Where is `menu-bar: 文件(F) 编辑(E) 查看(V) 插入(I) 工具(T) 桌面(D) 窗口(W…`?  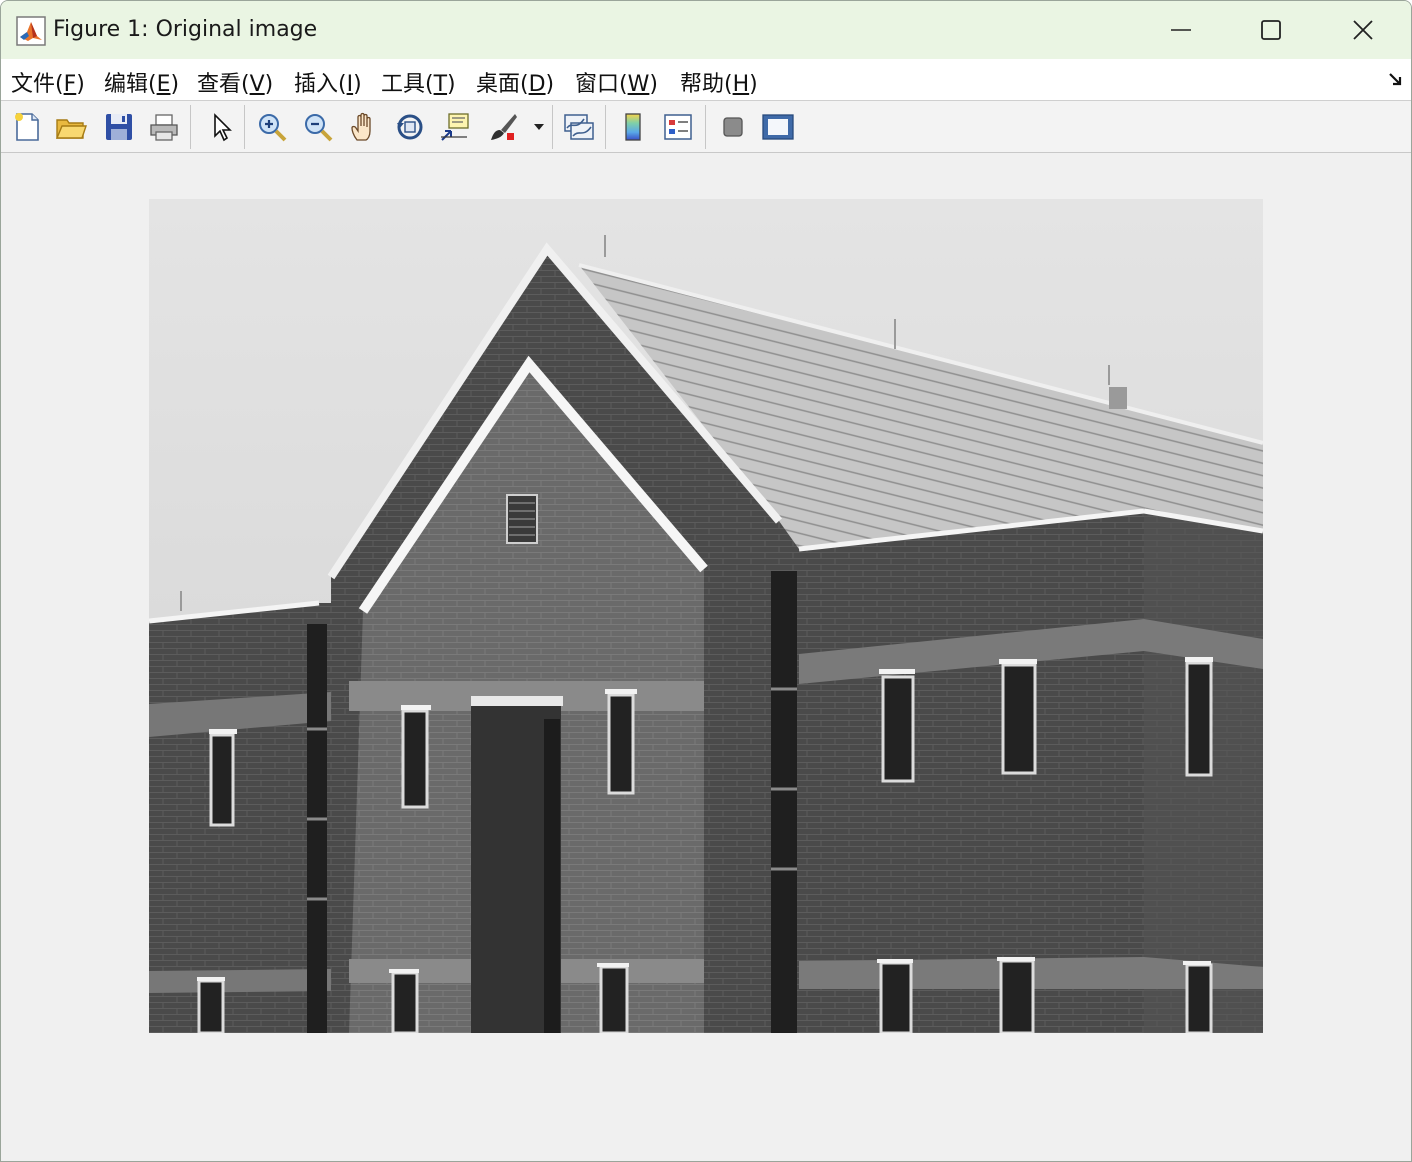 menu-bar: 文件(F) 编辑(E) 查看(V) 插入(I) 工具(T) 桌面(D) 窗口(W… is located at coordinates (706, 80).